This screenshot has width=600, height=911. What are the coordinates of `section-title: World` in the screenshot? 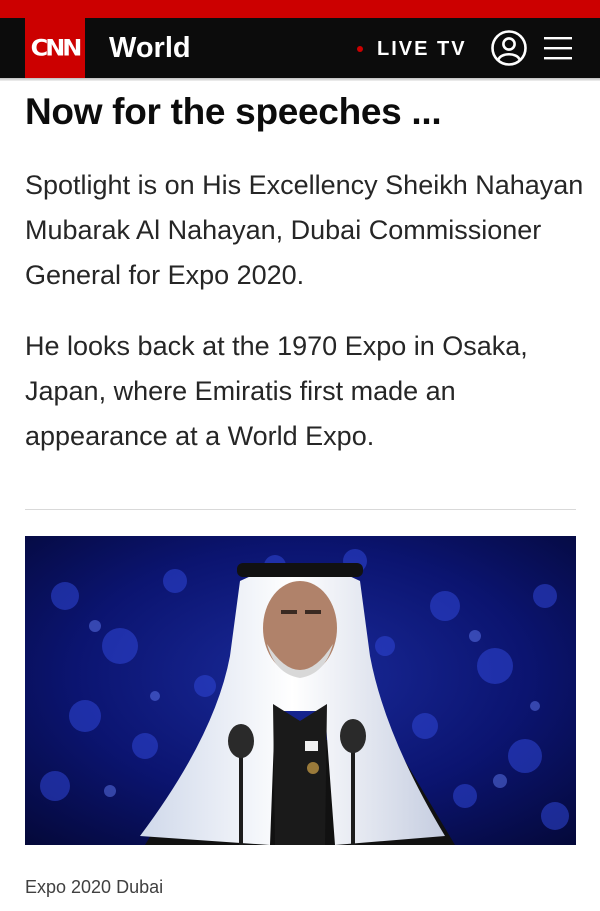 It's located at (150, 48).